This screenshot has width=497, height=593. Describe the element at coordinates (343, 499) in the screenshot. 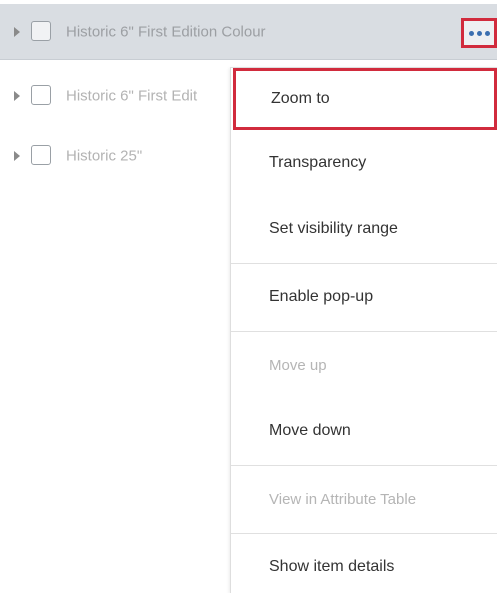

I see `menu-item-view-in-attribute-table: View in Attribute Table` at that location.